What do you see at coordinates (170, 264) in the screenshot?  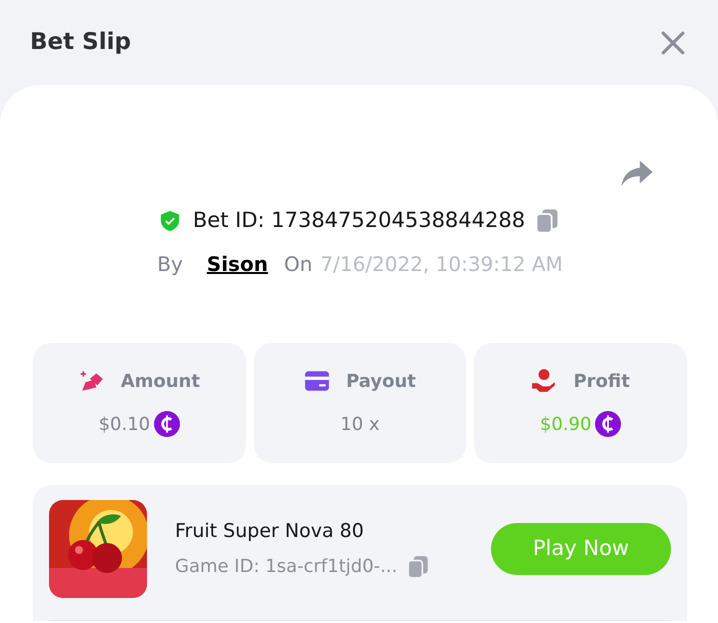 I see `by-label: By` at bounding box center [170, 264].